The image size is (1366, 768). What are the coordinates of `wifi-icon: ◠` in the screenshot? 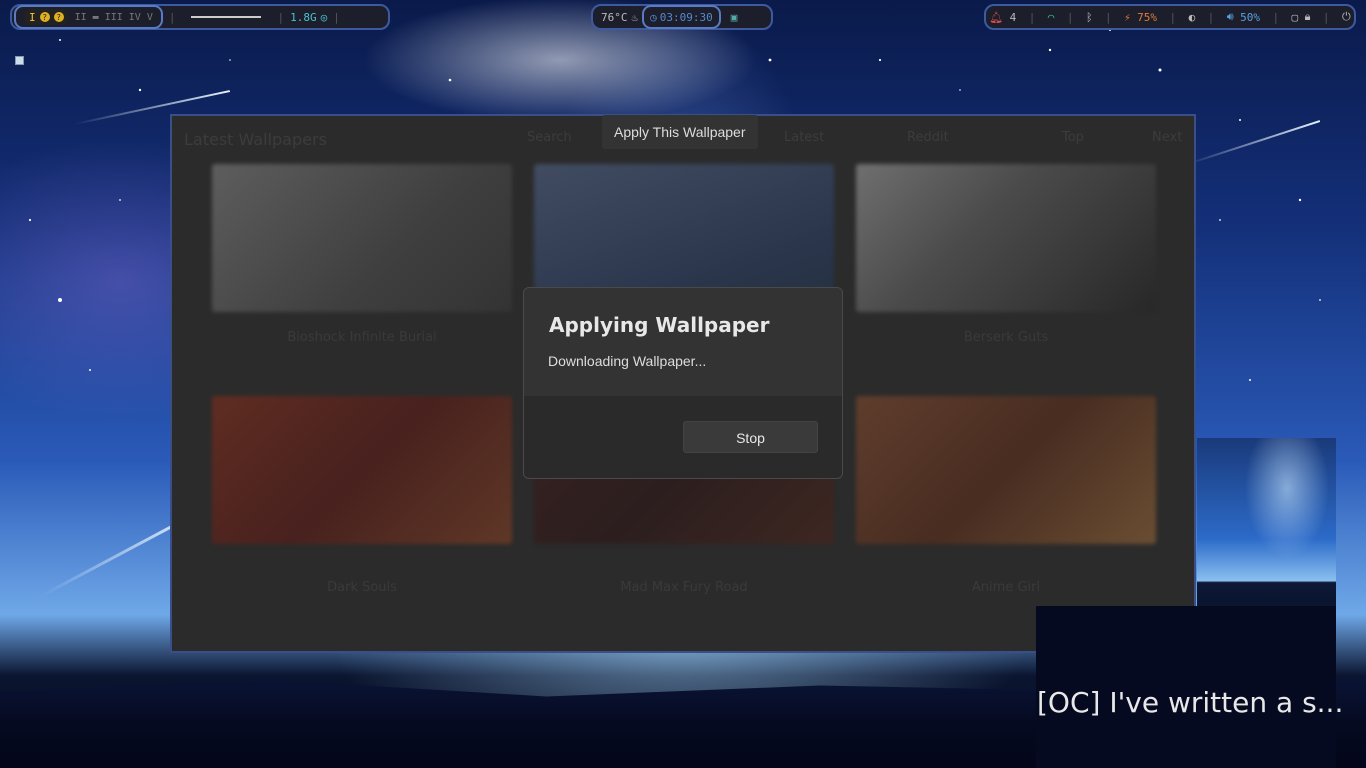 It's located at (1051, 17).